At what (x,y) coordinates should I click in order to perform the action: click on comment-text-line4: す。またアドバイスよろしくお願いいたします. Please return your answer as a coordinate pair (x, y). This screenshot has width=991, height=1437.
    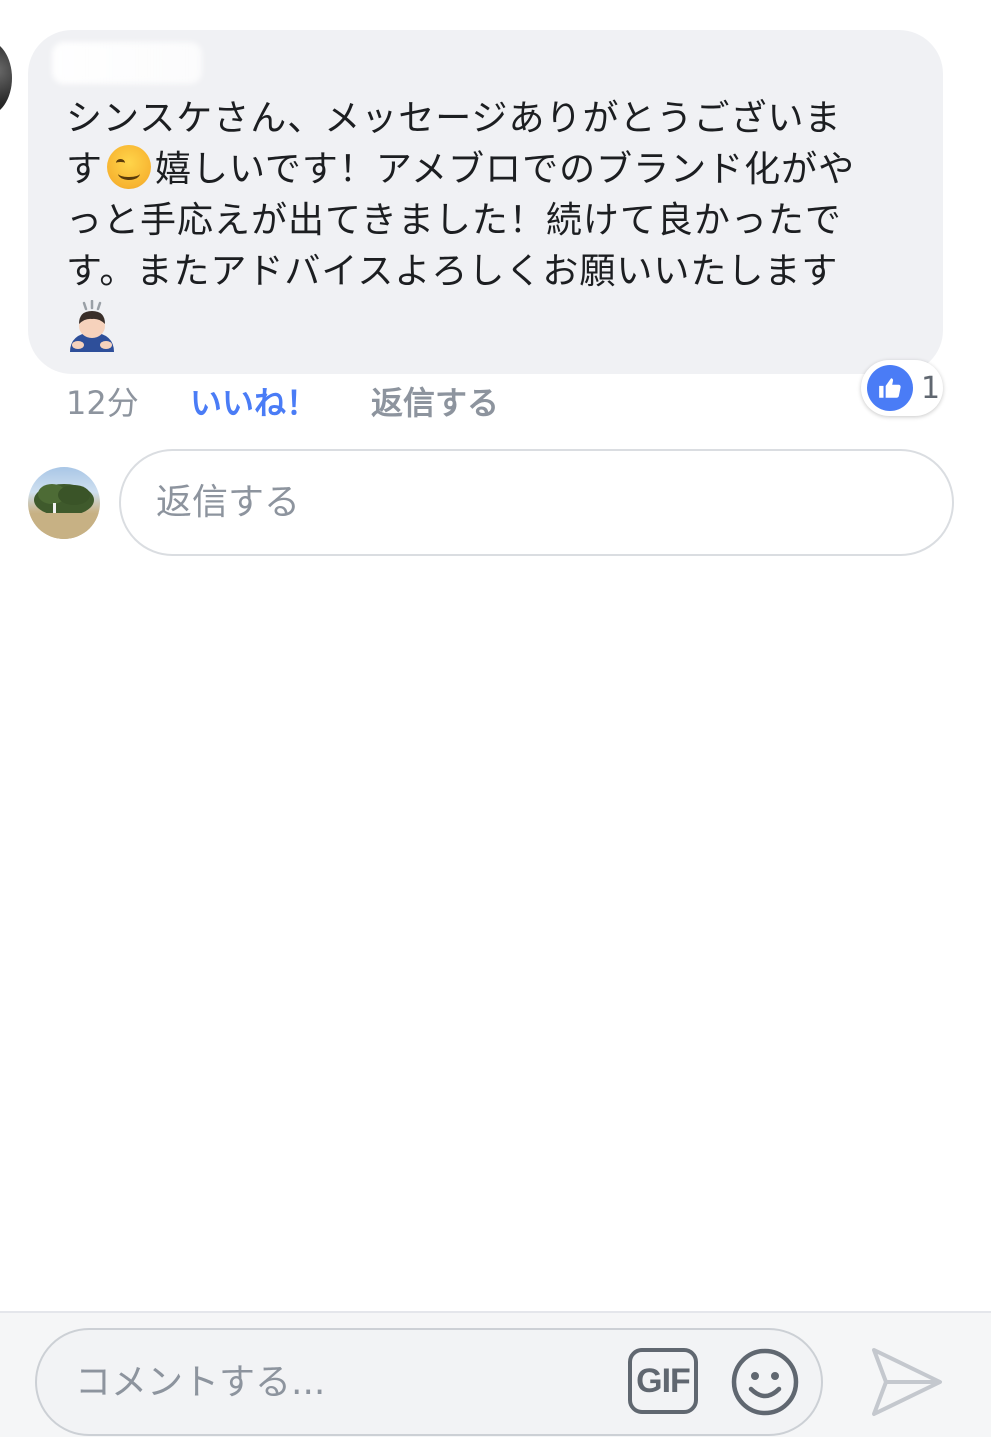
    Looking at the image, I should click on (452, 271).